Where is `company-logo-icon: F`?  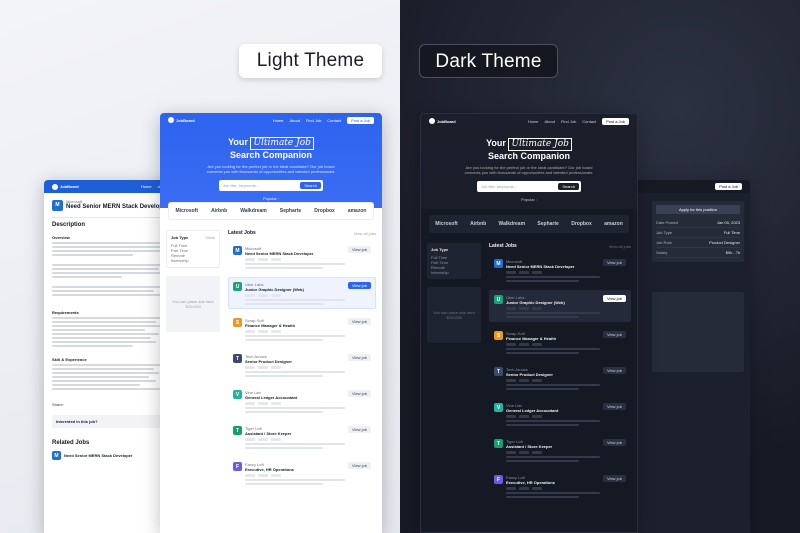
company-logo-icon: F is located at coordinates (498, 479).